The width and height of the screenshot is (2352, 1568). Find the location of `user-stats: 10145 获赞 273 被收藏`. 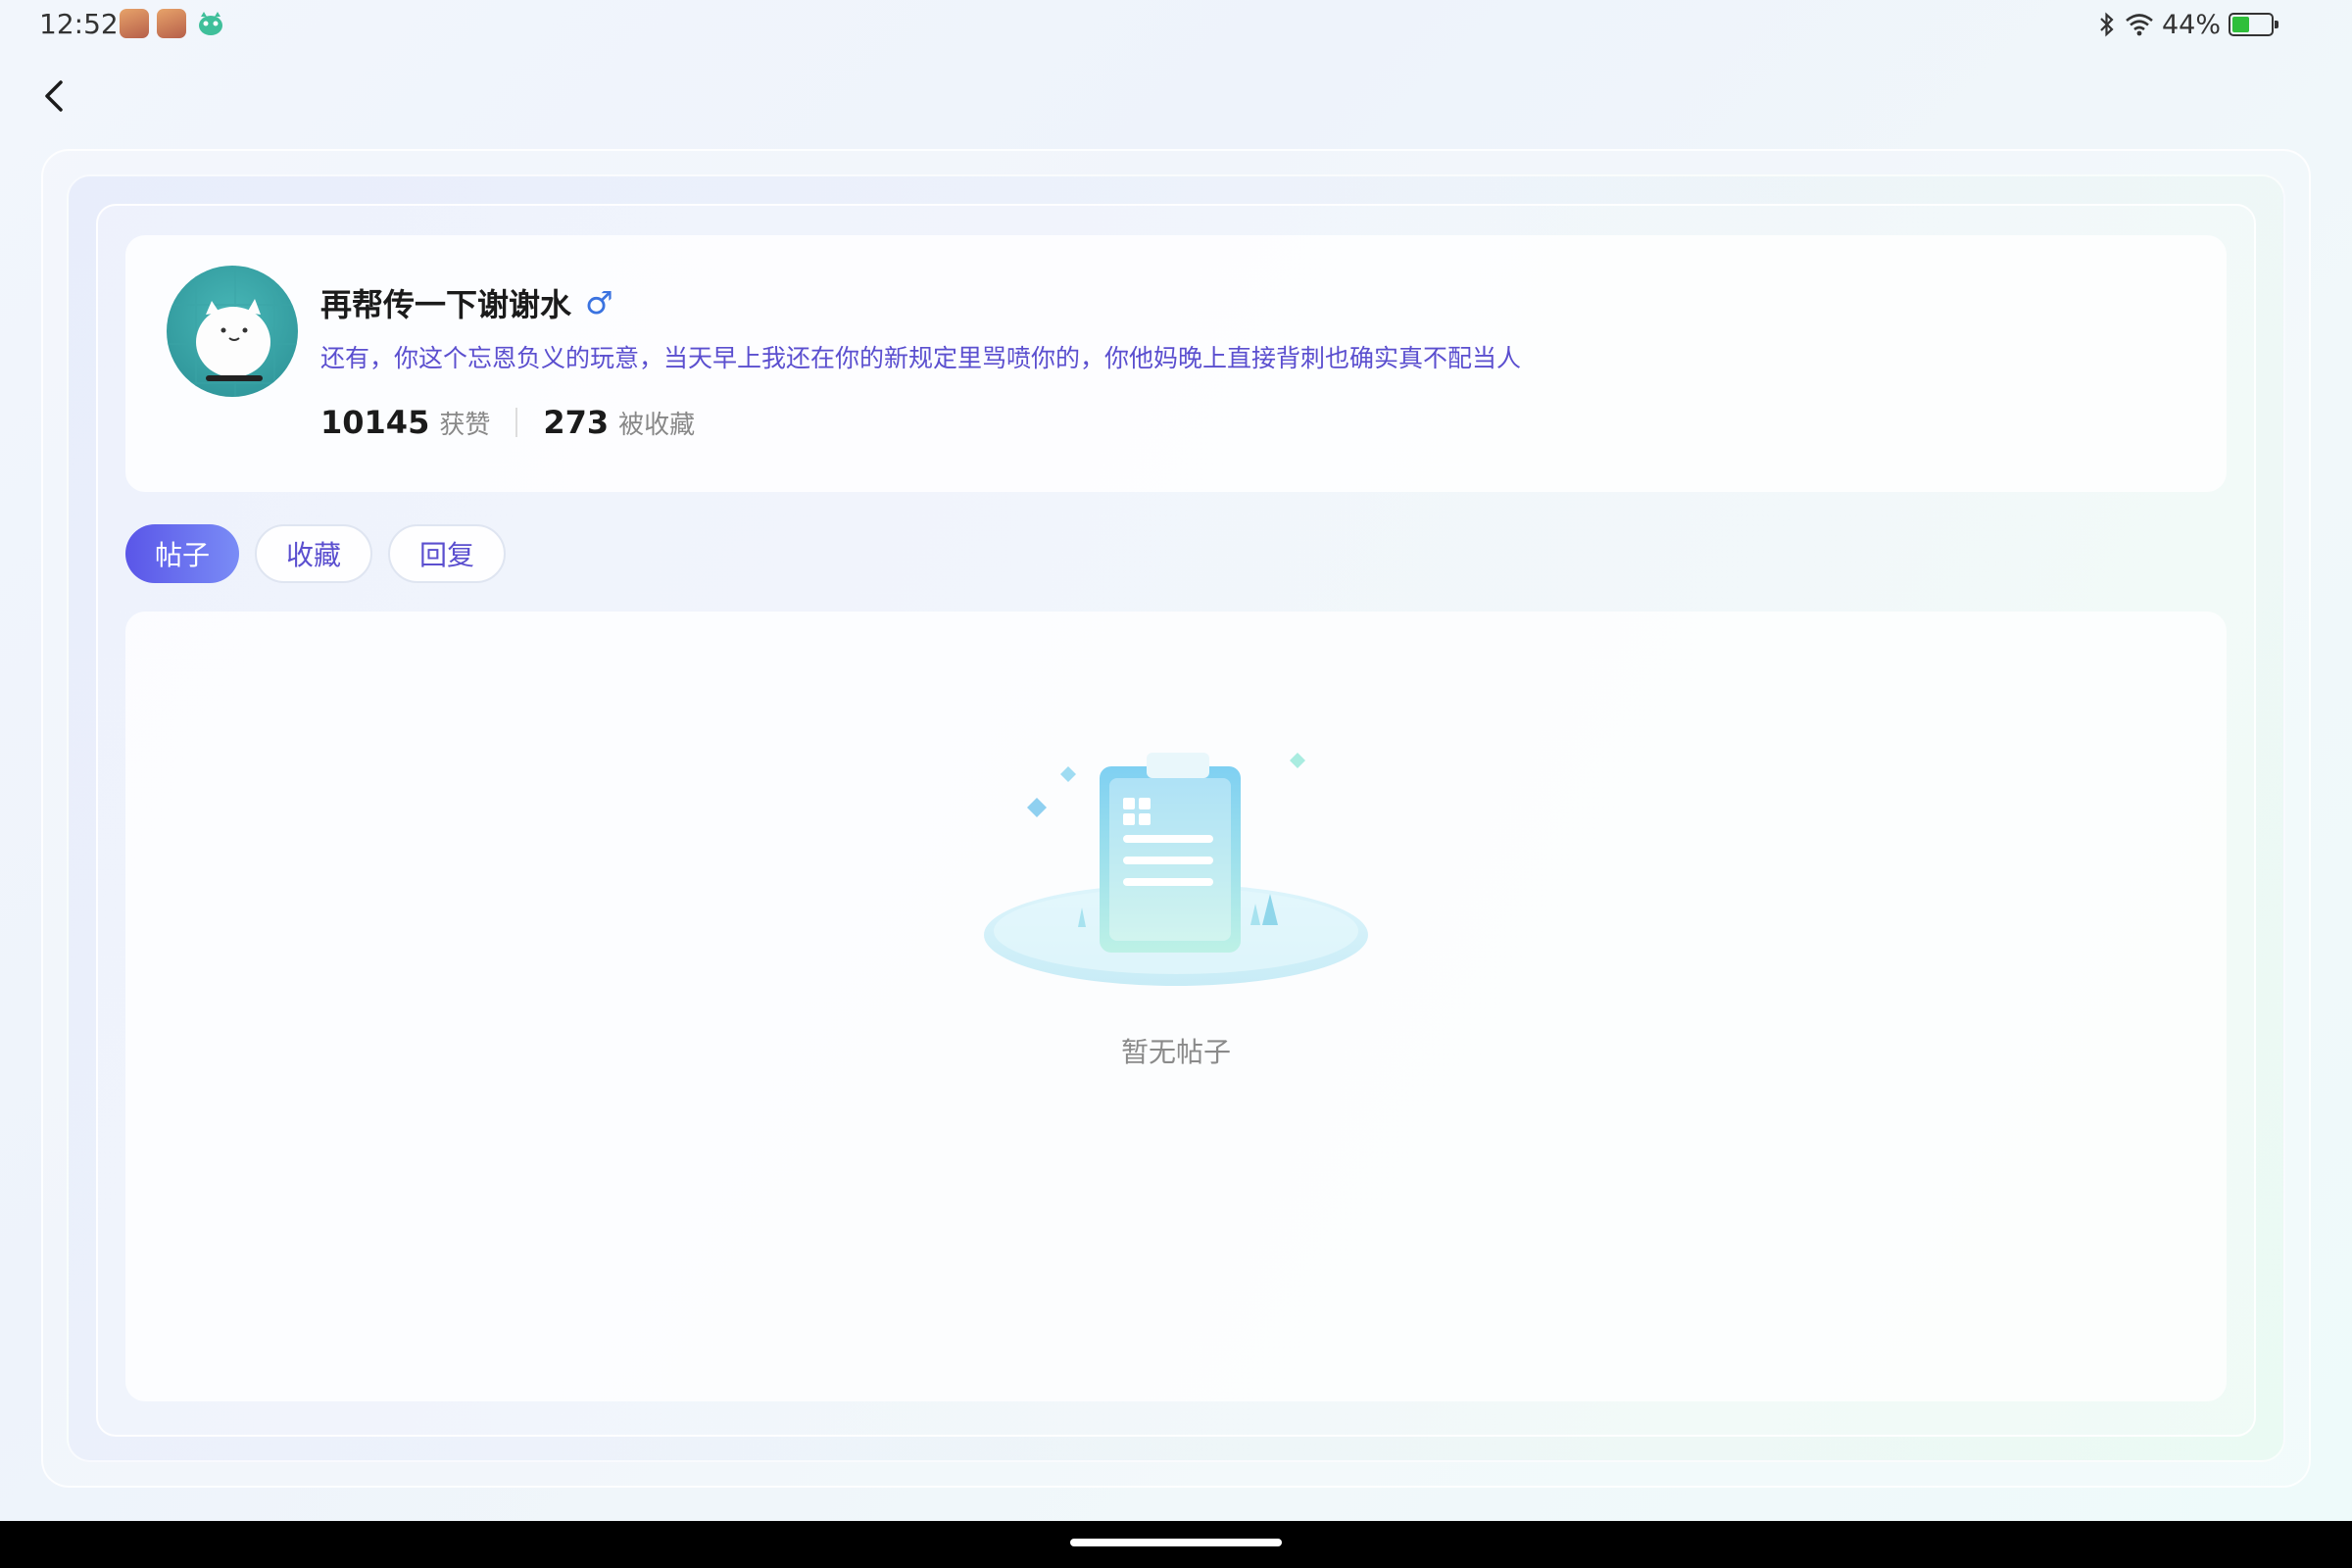

user-stats: 10145 获赞 273 被收藏 is located at coordinates (507, 422).